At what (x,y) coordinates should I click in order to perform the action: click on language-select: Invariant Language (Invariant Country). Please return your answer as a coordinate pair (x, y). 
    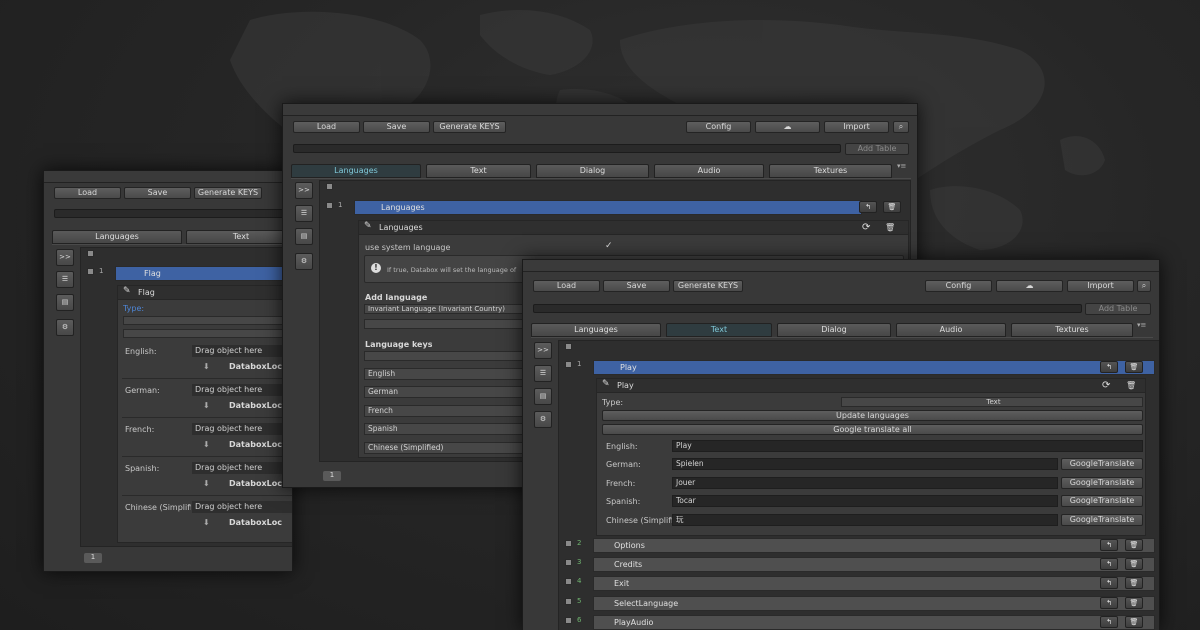
    Looking at the image, I should click on (446, 309).